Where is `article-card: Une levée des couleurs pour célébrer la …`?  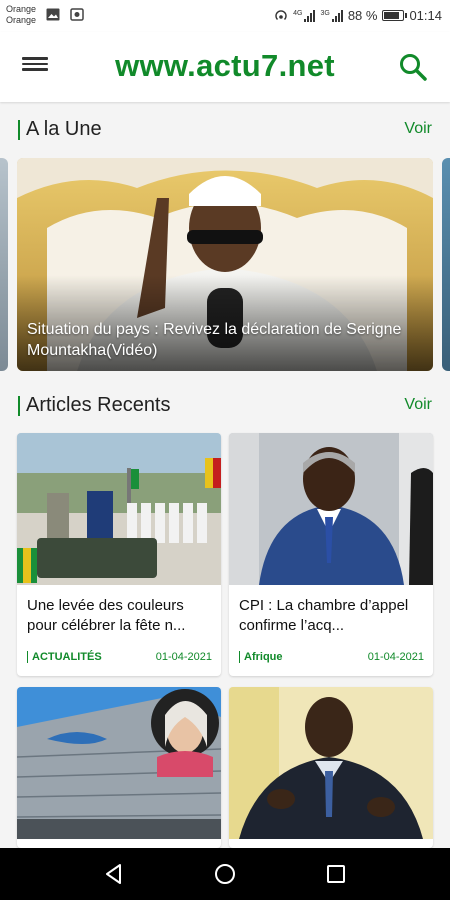
article-card: Une levée des couleurs pour célébrer la … is located at coordinates (119, 554).